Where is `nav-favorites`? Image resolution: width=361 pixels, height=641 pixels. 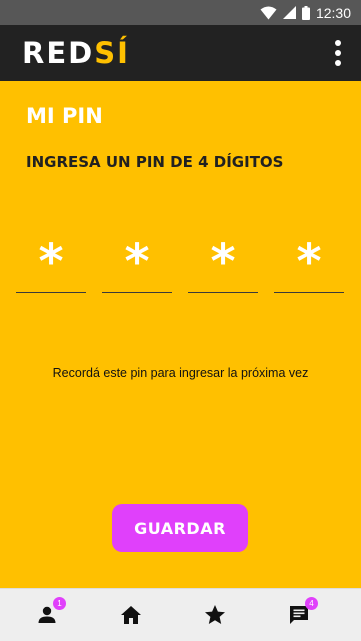
nav-favorites is located at coordinates (215, 615).